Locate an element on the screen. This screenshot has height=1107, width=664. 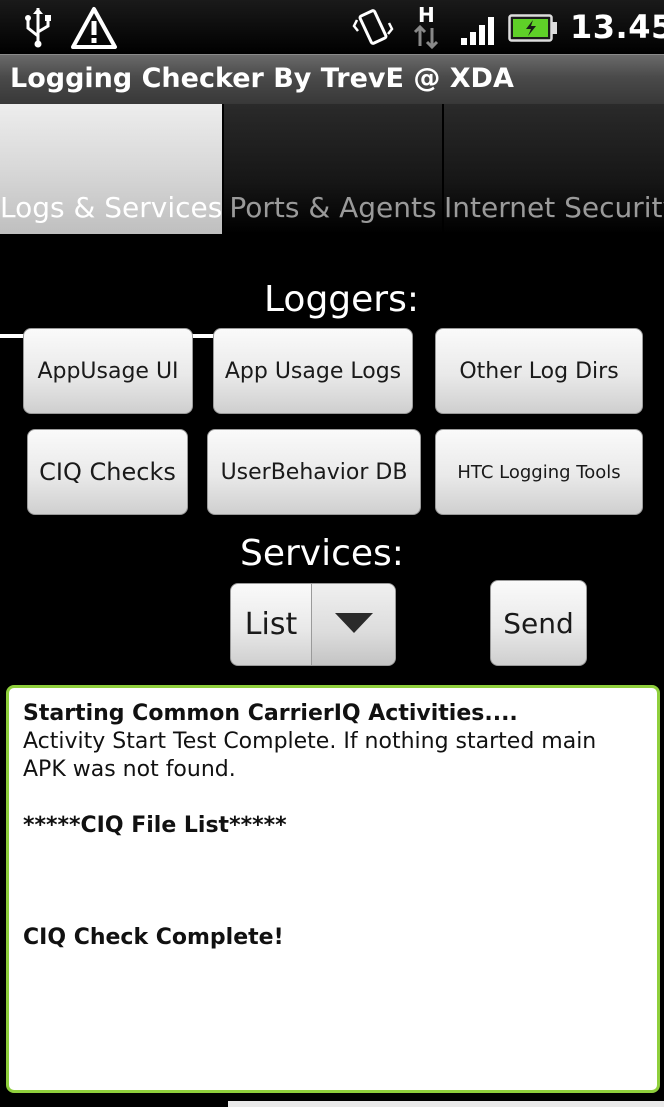
tab-label: Ports & Agents is located at coordinates (333, 207).